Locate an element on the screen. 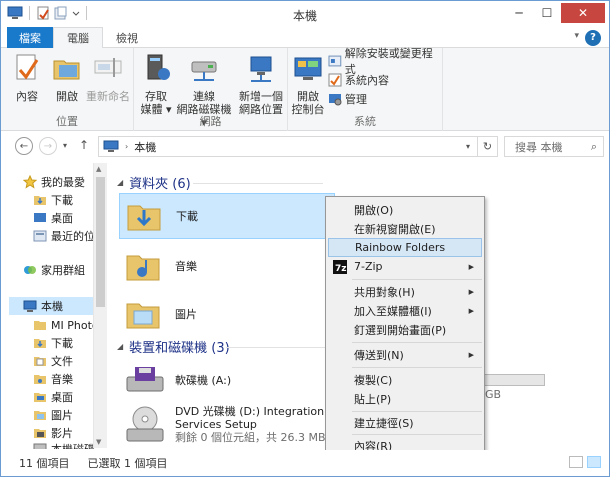 The image size is (610, 477). nav-item-desktop-pc: 桌面 is located at coordinates (53, 397).